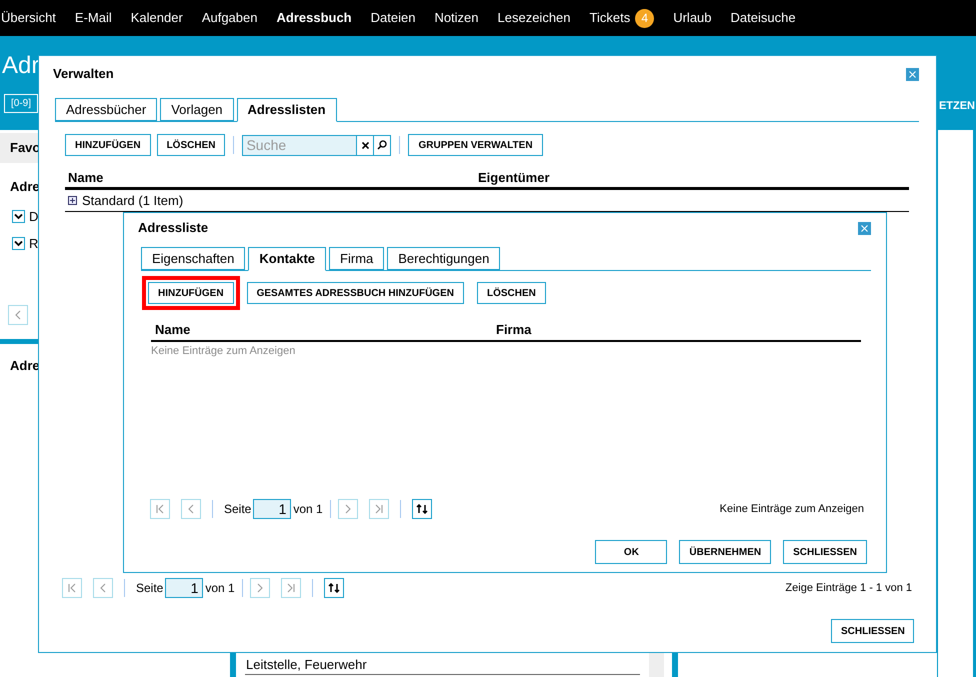  What do you see at coordinates (156, 18) in the screenshot?
I see `nav-link: Kalender` at bounding box center [156, 18].